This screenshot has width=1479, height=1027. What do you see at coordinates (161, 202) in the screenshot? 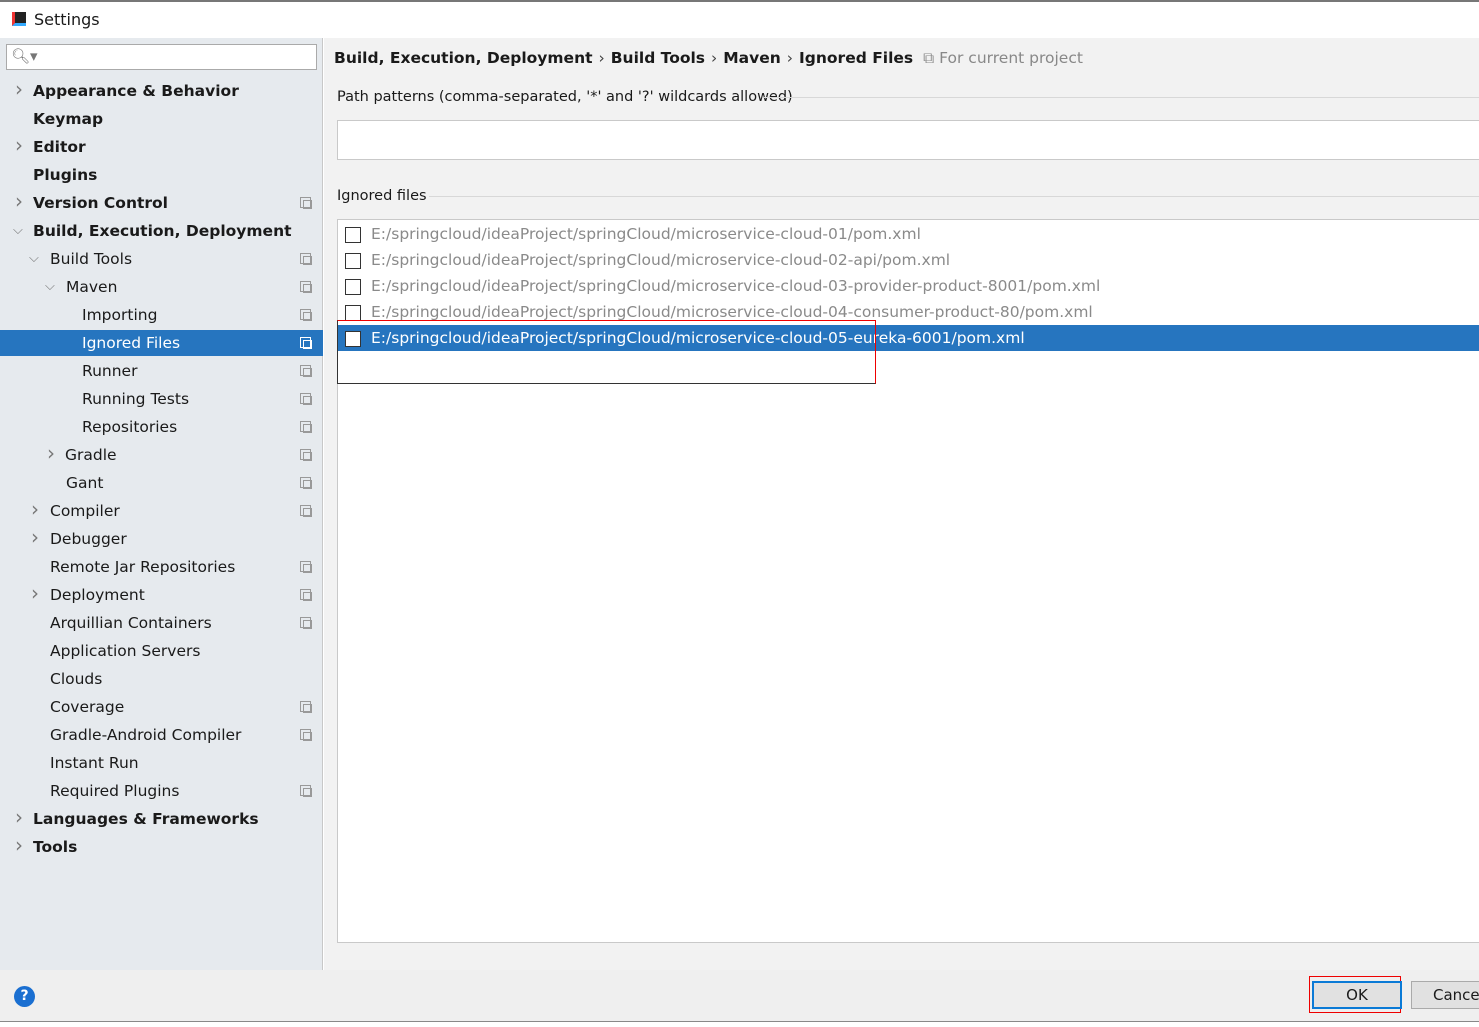
I see `sidebar-item-version-control: › Version Control` at bounding box center [161, 202].